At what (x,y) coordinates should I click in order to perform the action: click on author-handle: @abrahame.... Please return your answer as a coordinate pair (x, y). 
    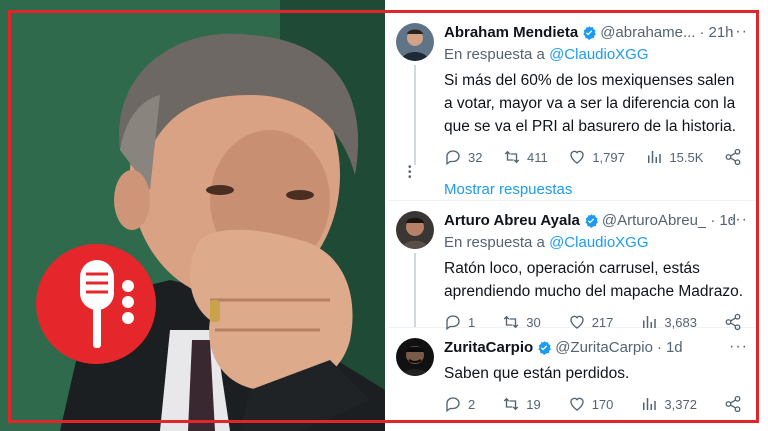
    Looking at the image, I should click on (647, 33).